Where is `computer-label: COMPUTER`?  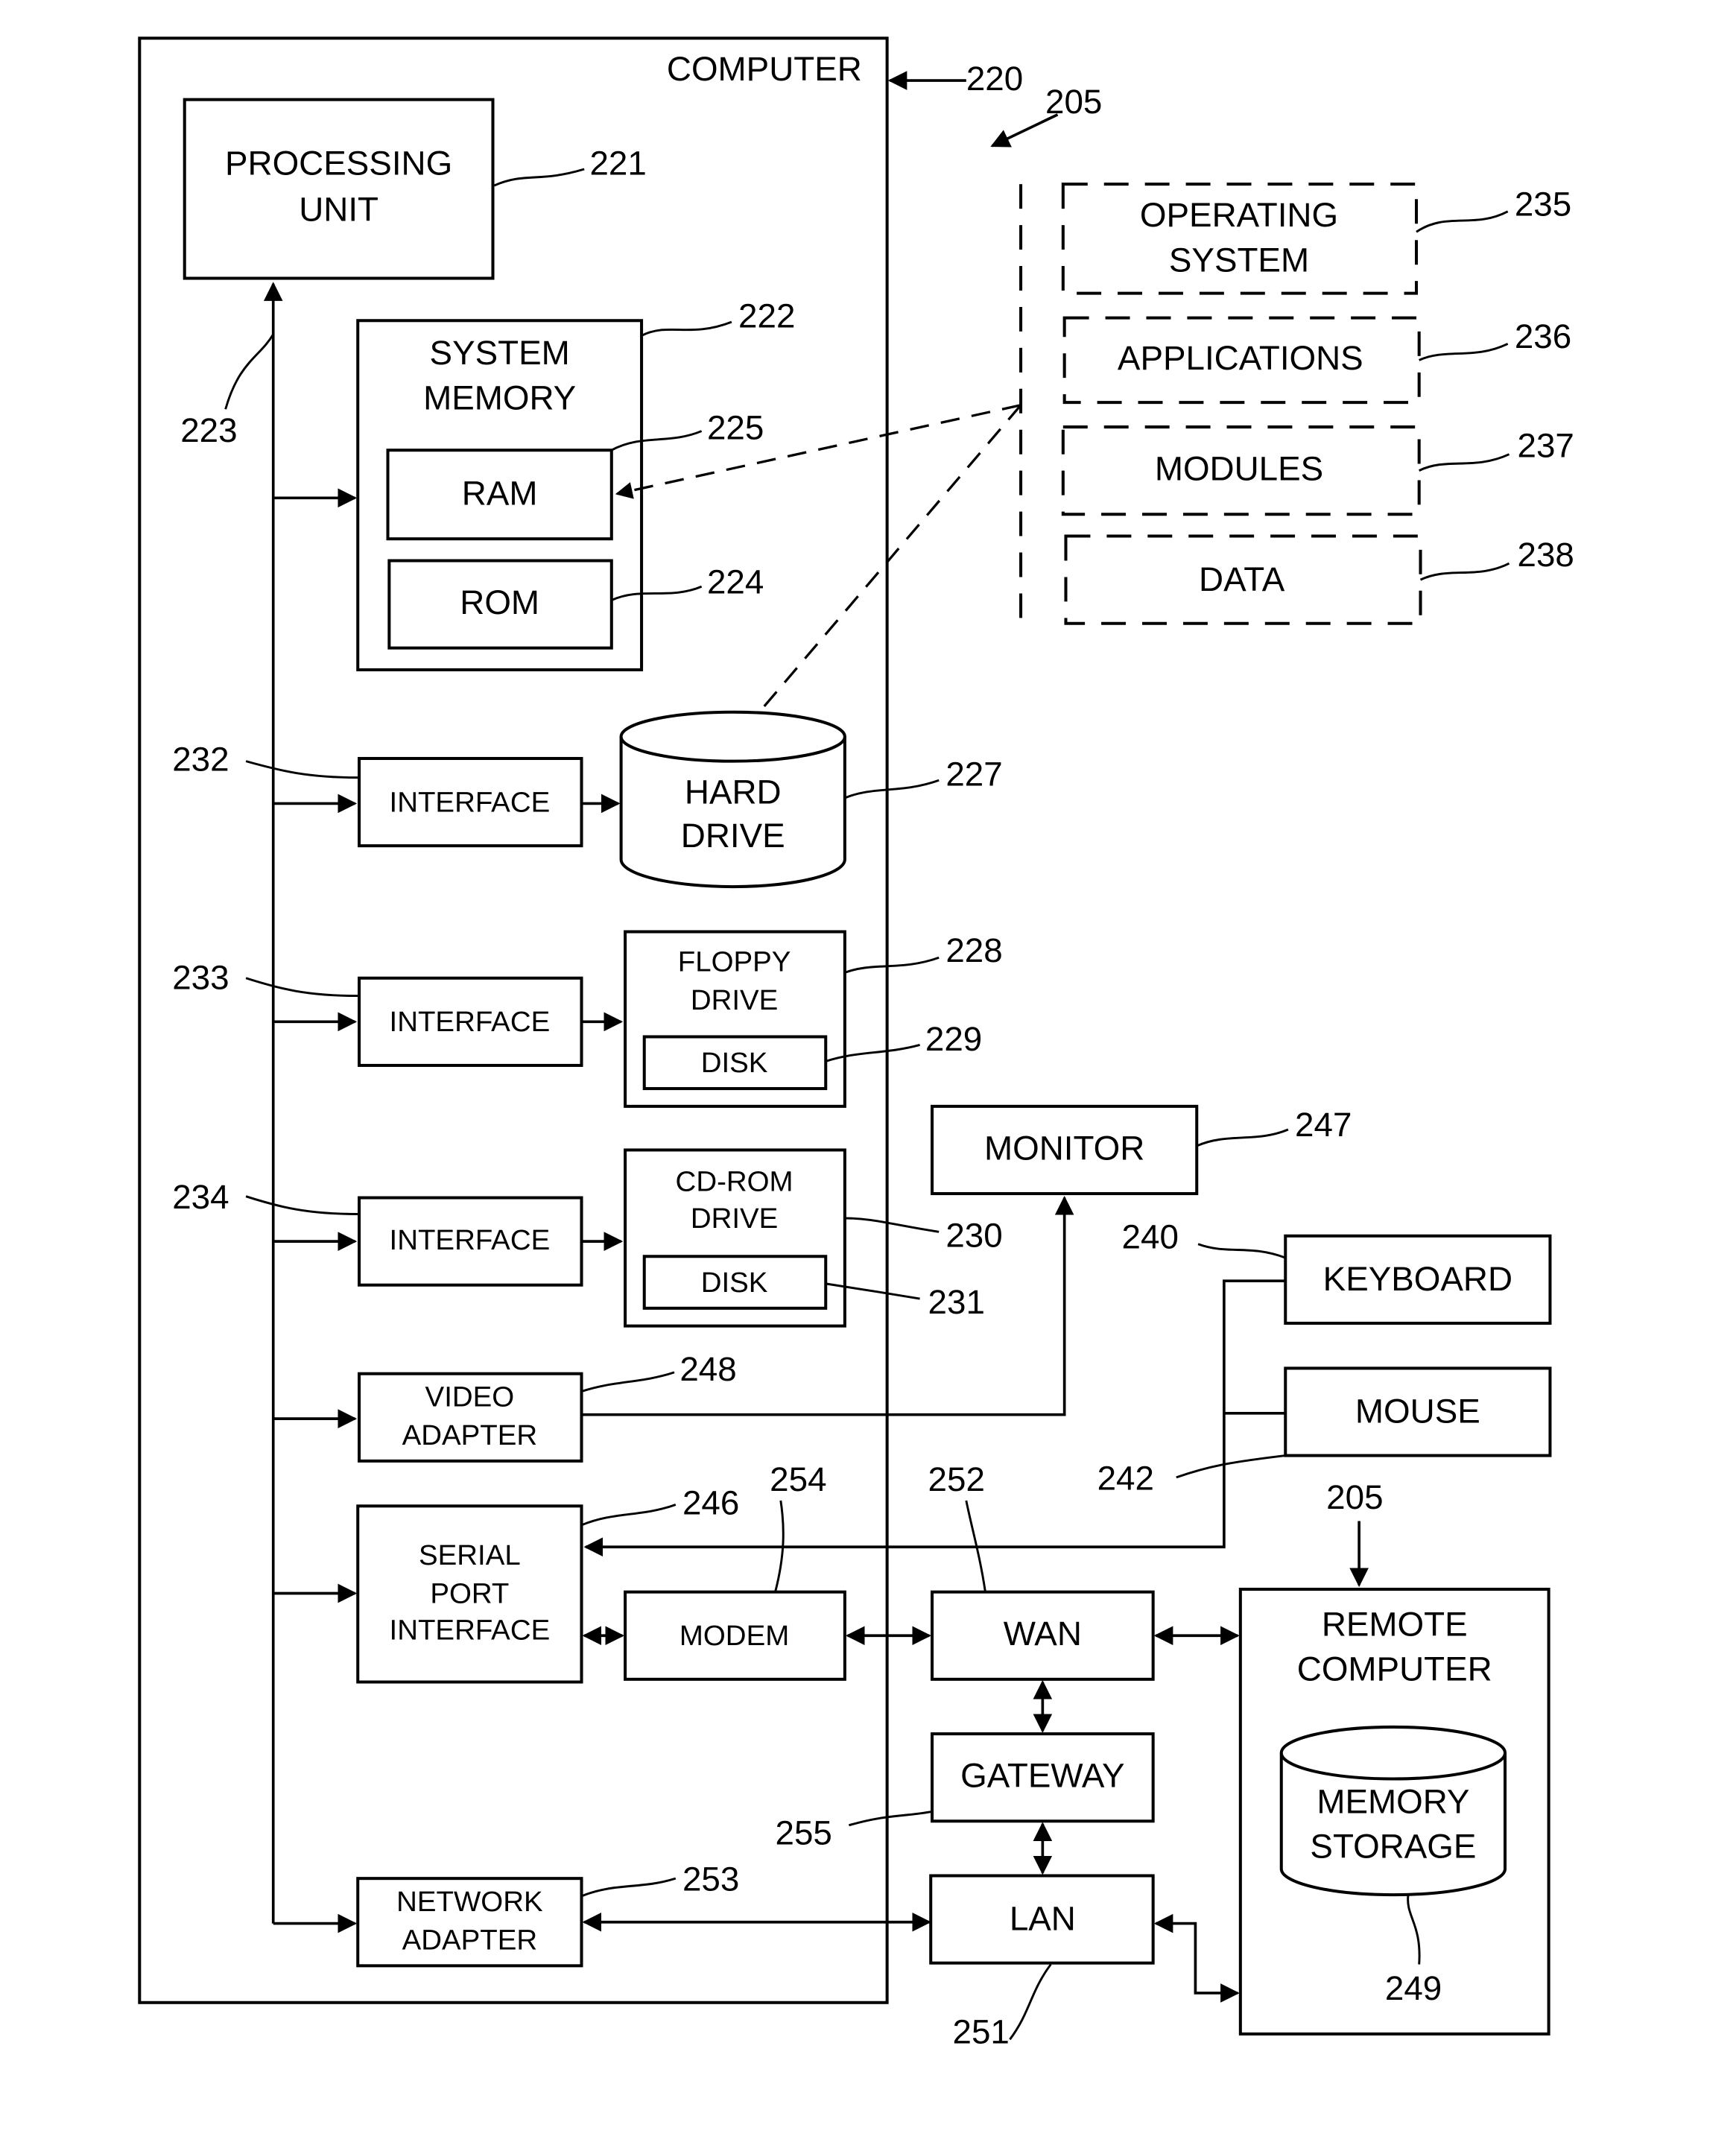 computer-label: COMPUTER is located at coordinates (764, 69).